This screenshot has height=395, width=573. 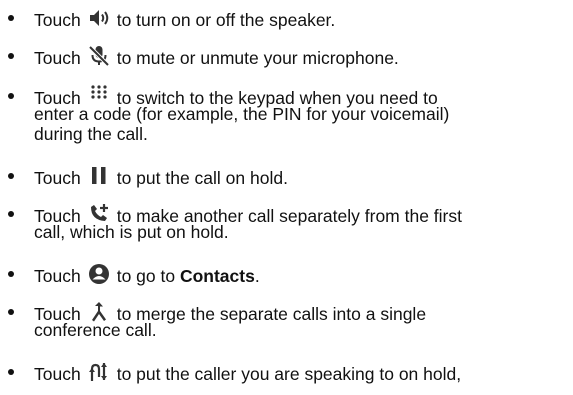 What do you see at coordinates (217, 276) in the screenshot?
I see `contacts-link-text: Contacts` at bounding box center [217, 276].